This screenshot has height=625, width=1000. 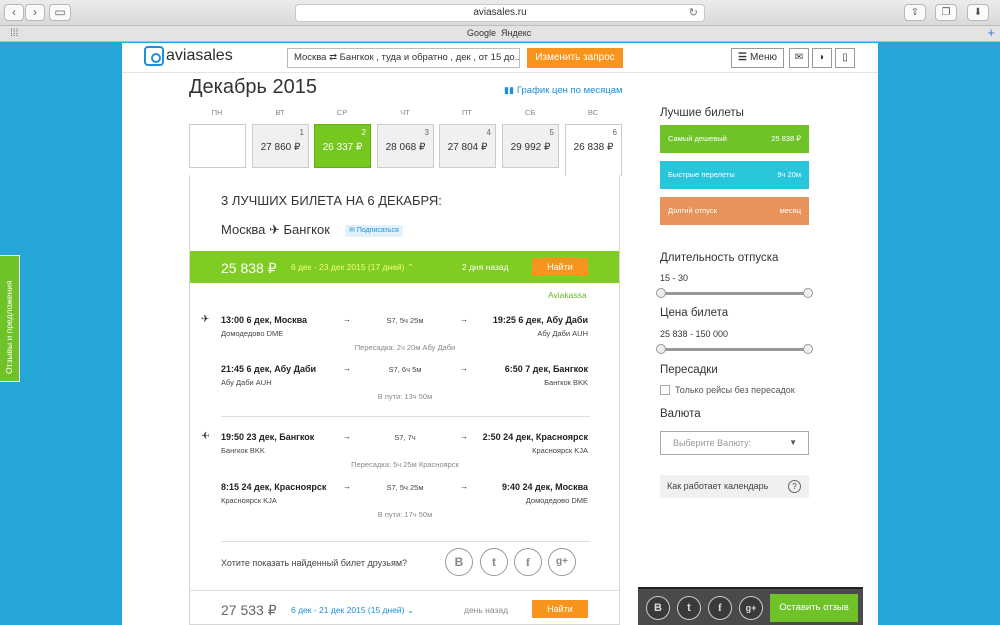 I want to click on day-price: 27 804 ₽, so click(x=467, y=147).